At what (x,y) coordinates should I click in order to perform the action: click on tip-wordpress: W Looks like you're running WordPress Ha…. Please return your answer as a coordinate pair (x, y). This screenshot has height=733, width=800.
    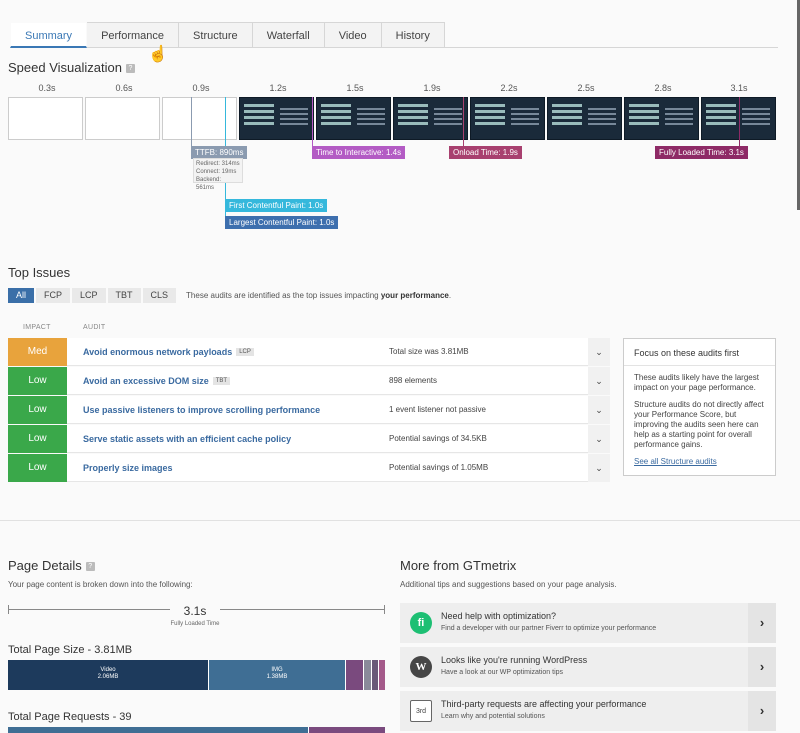
    Looking at the image, I should click on (588, 667).